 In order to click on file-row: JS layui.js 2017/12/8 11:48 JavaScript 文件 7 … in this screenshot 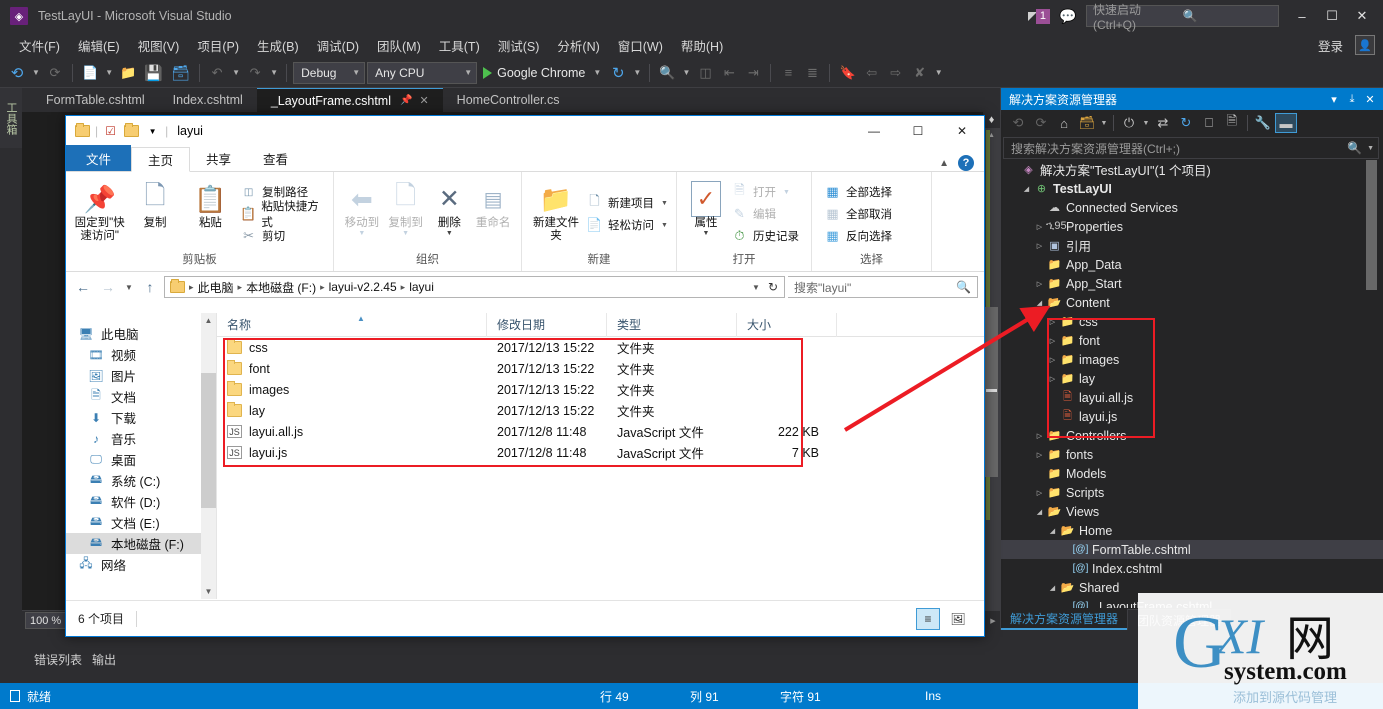, I will do `click(600, 452)`.